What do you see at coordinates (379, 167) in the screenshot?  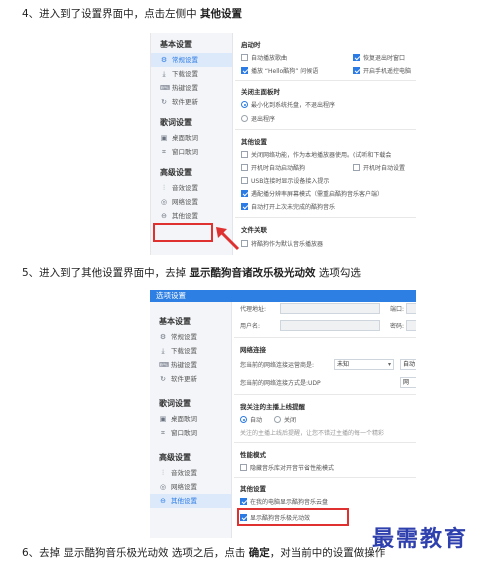 I see `autostart-setting-option: 开机时自动设置` at bounding box center [379, 167].